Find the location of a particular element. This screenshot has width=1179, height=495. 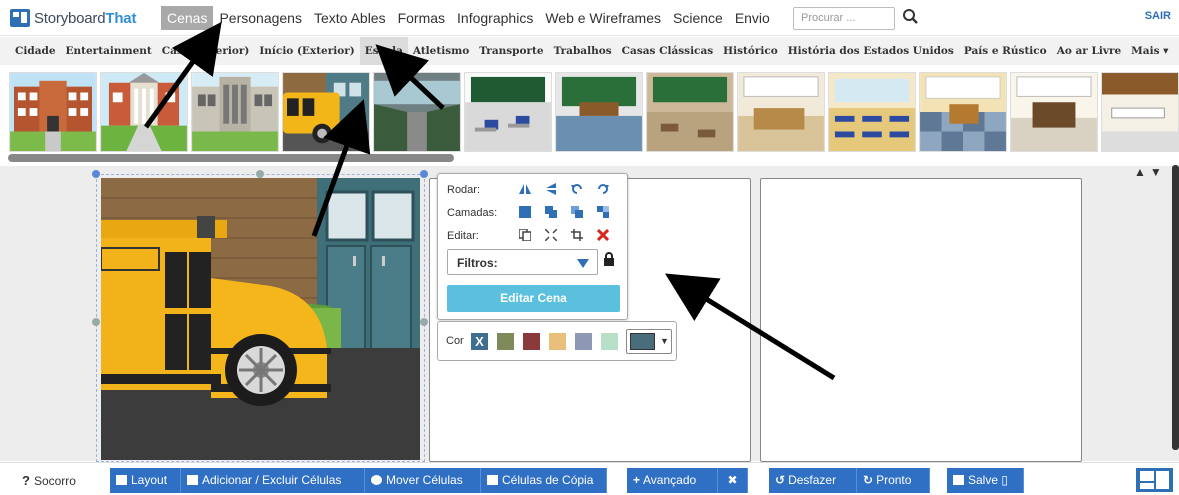

add-cells-icon is located at coordinates (192, 480).